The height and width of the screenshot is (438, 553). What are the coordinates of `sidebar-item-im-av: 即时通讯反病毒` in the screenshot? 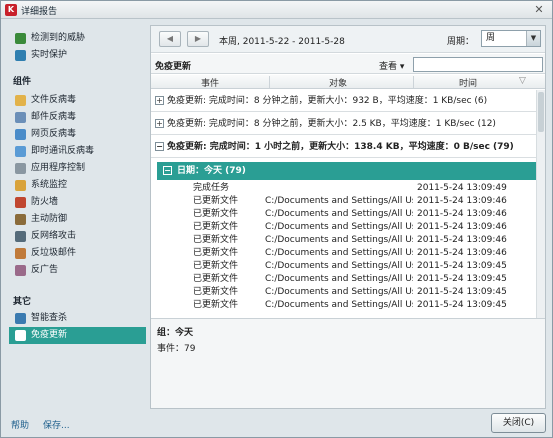 It's located at (77, 151).